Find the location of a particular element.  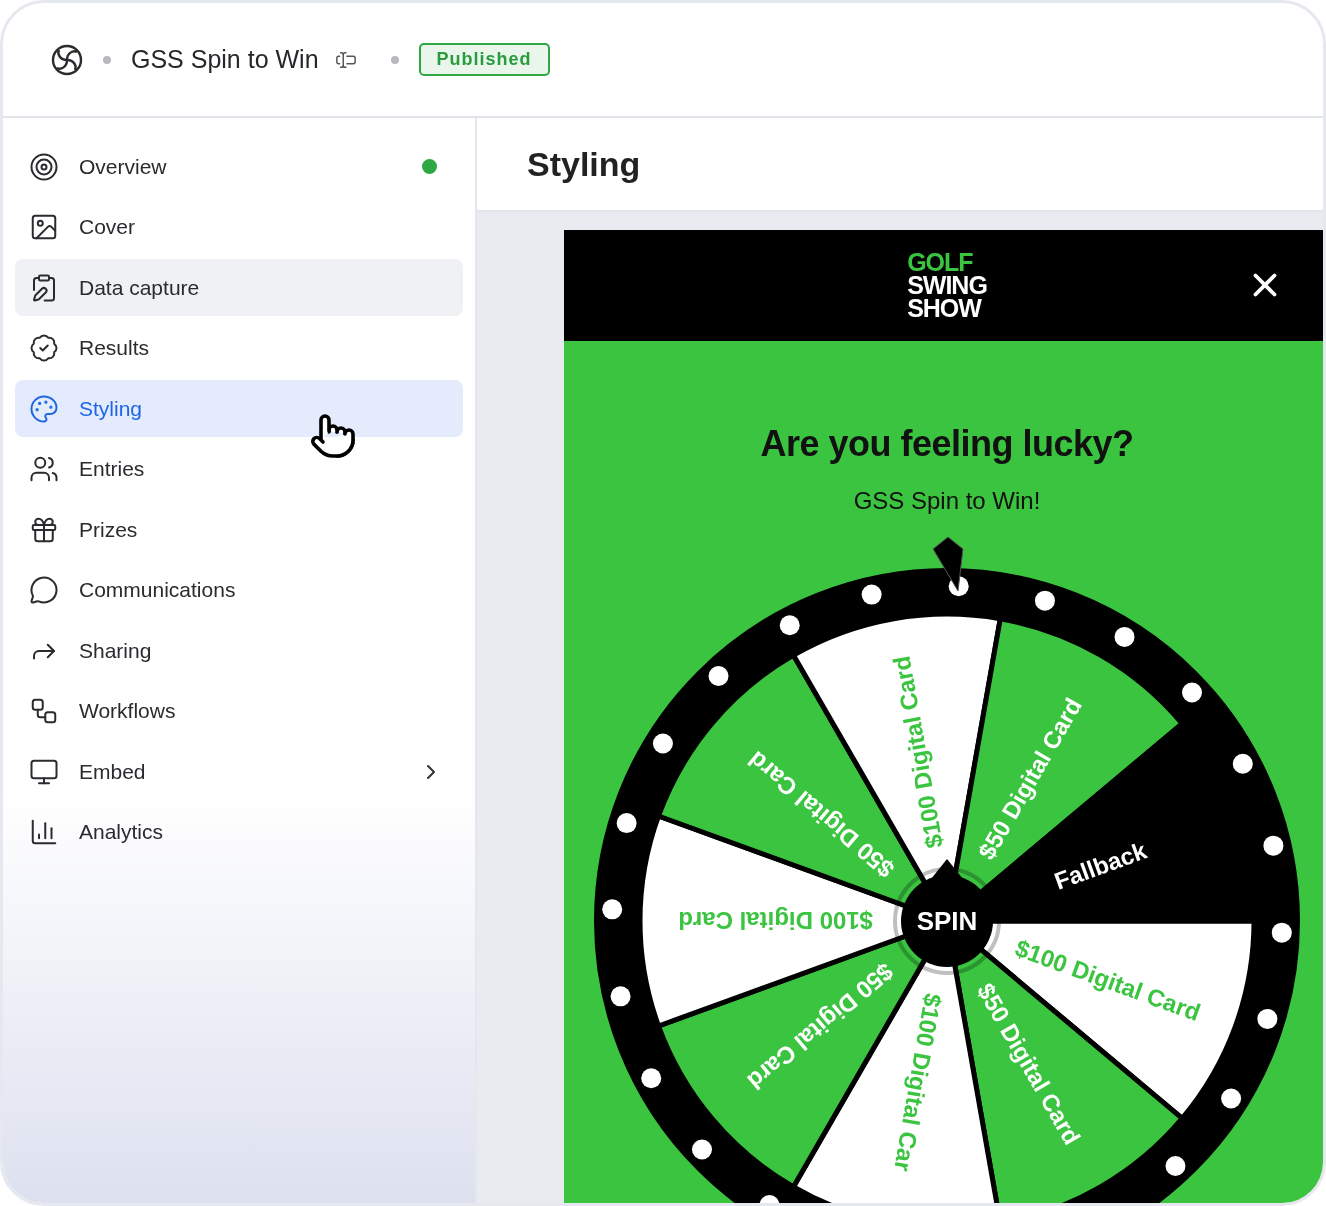

logo-icon is located at coordinates (67, 59).